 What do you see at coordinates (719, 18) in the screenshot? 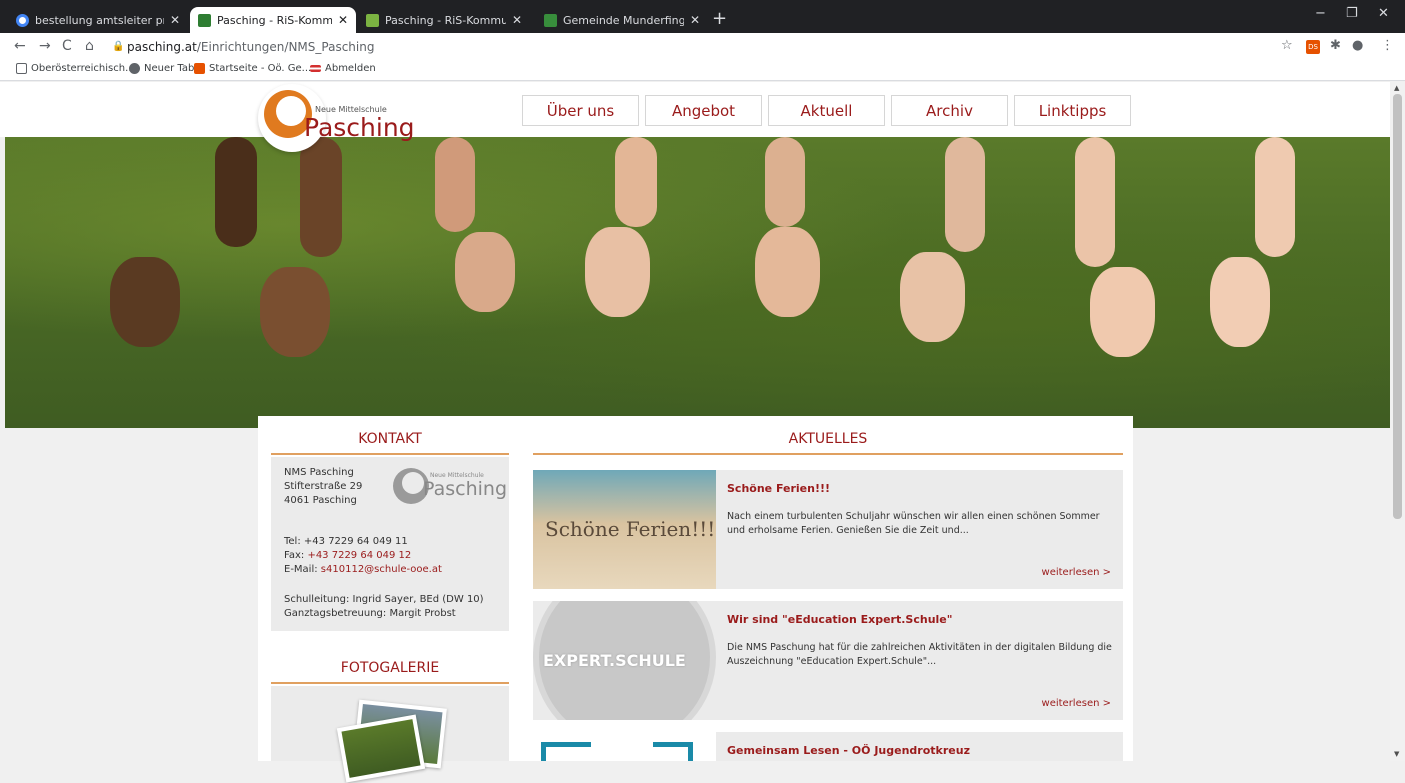
I see `new-tab-button: +` at bounding box center [719, 18].